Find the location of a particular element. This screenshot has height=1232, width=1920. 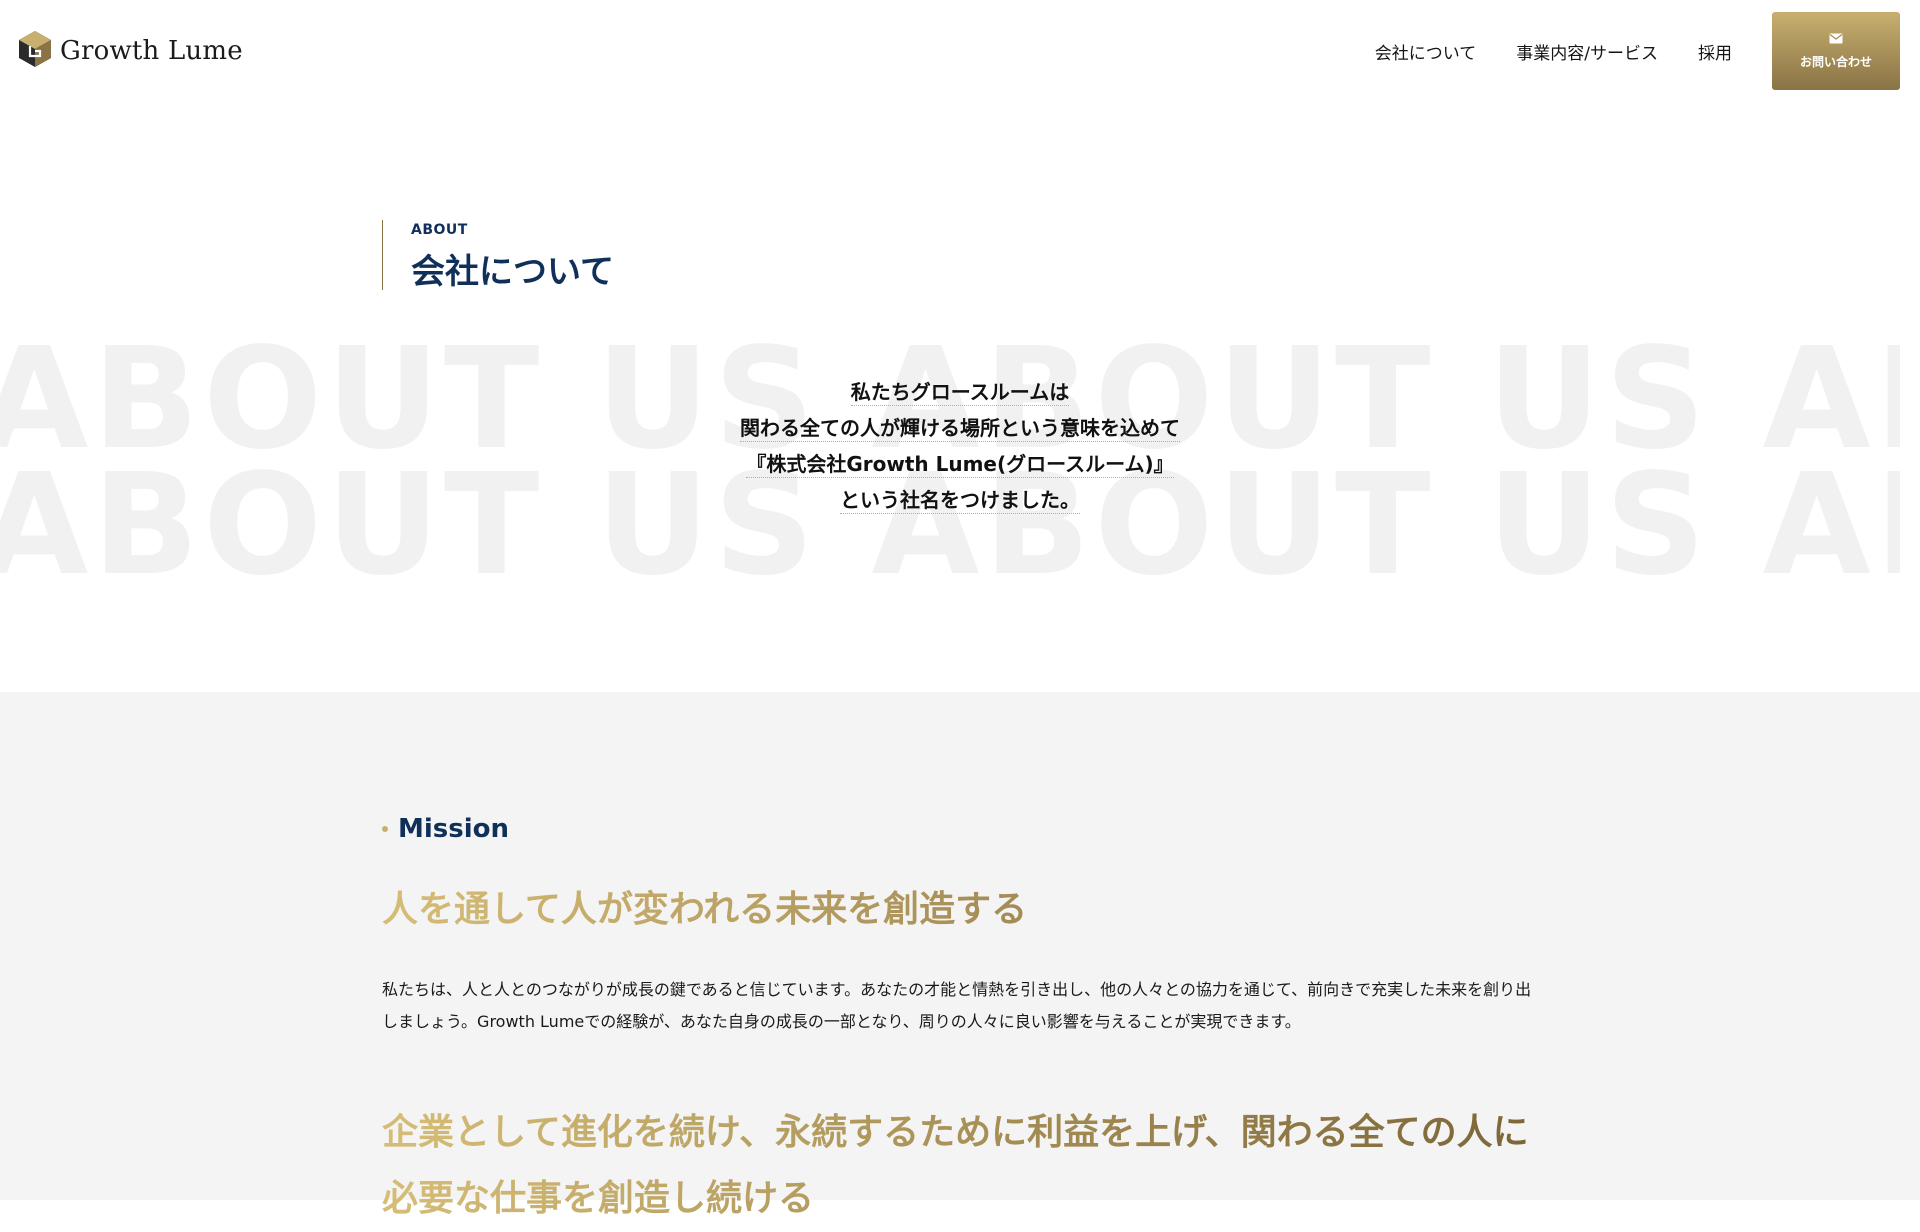

site-header: Growth Lume 会社について 事業内容/サービス 採用 お問い合わせ is located at coordinates (960, 51).